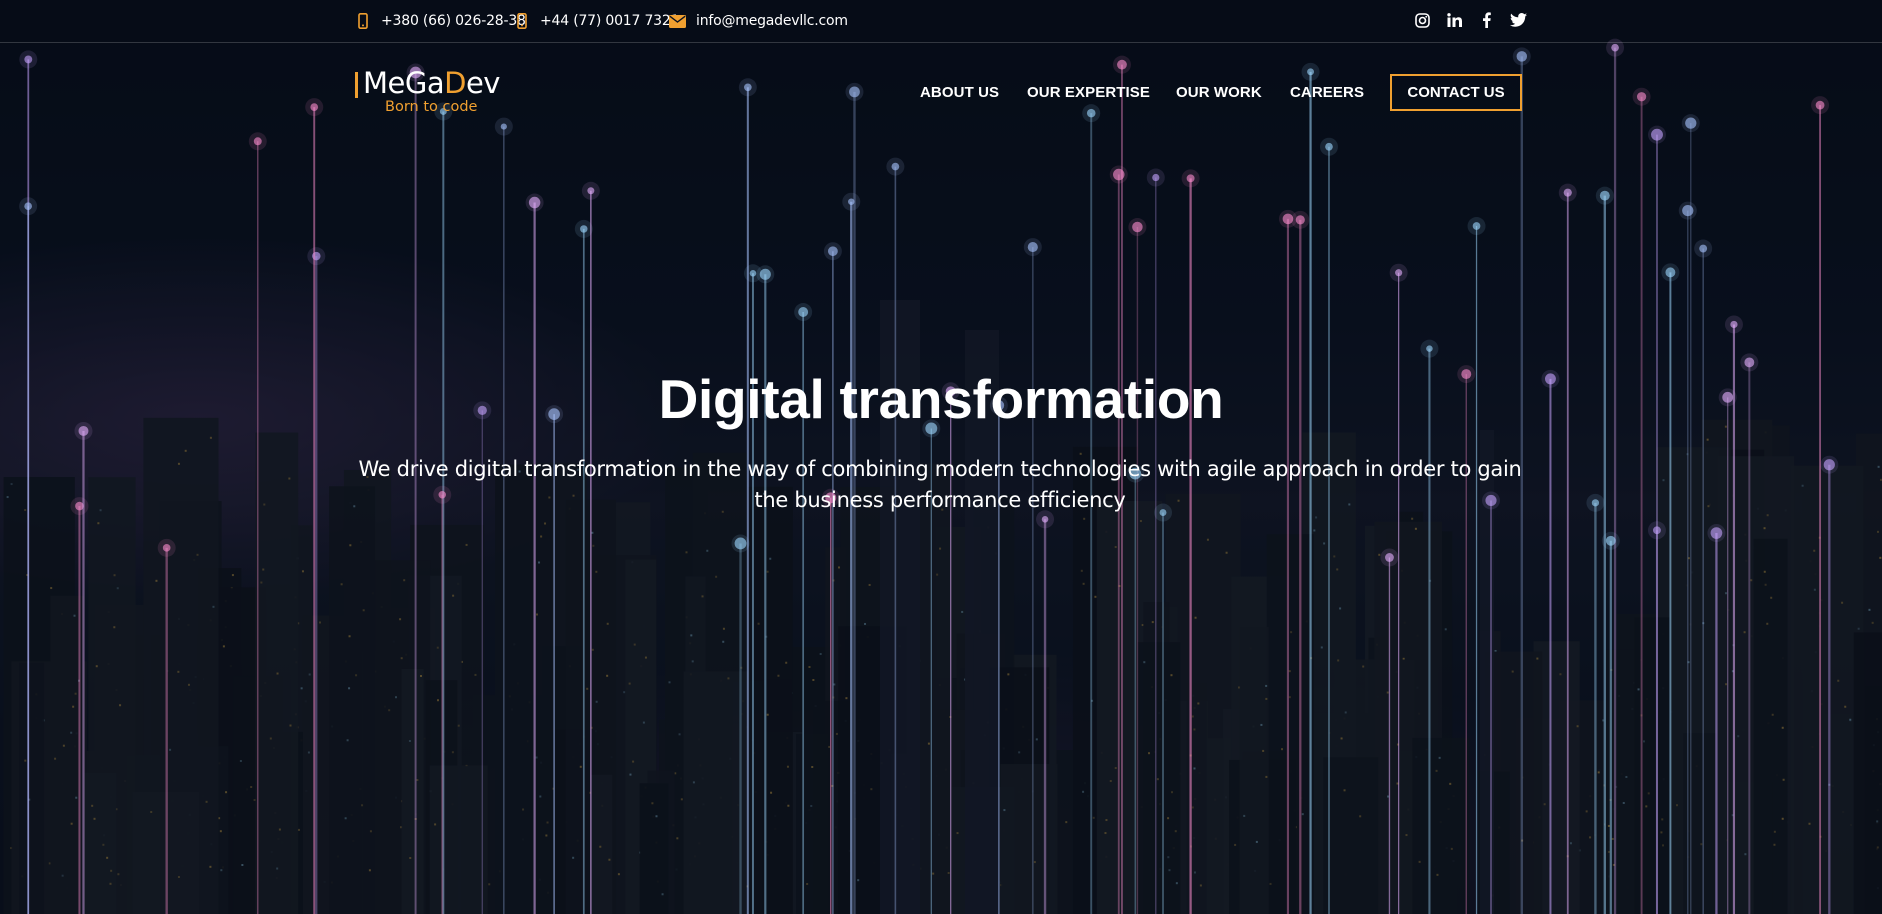 The image size is (1882, 914). What do you see at coordinates (1219, 92) in the screenshot?
I see `nav-item-our-work: OUR WORK` at bounding box center [1219, 92].